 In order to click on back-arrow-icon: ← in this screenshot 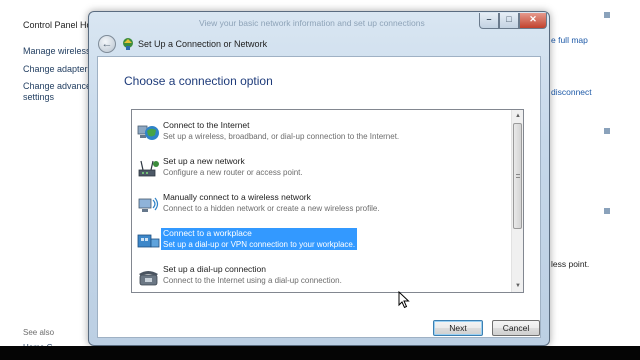, I will do `click(107, 44)`.